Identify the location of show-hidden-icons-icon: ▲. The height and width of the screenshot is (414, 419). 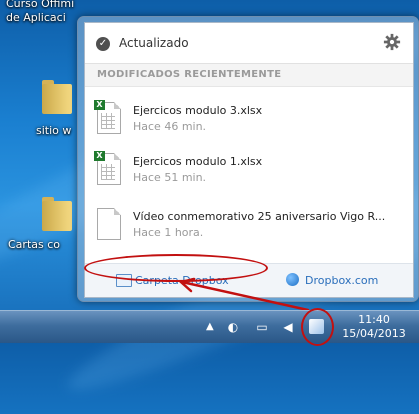
(210, 326).